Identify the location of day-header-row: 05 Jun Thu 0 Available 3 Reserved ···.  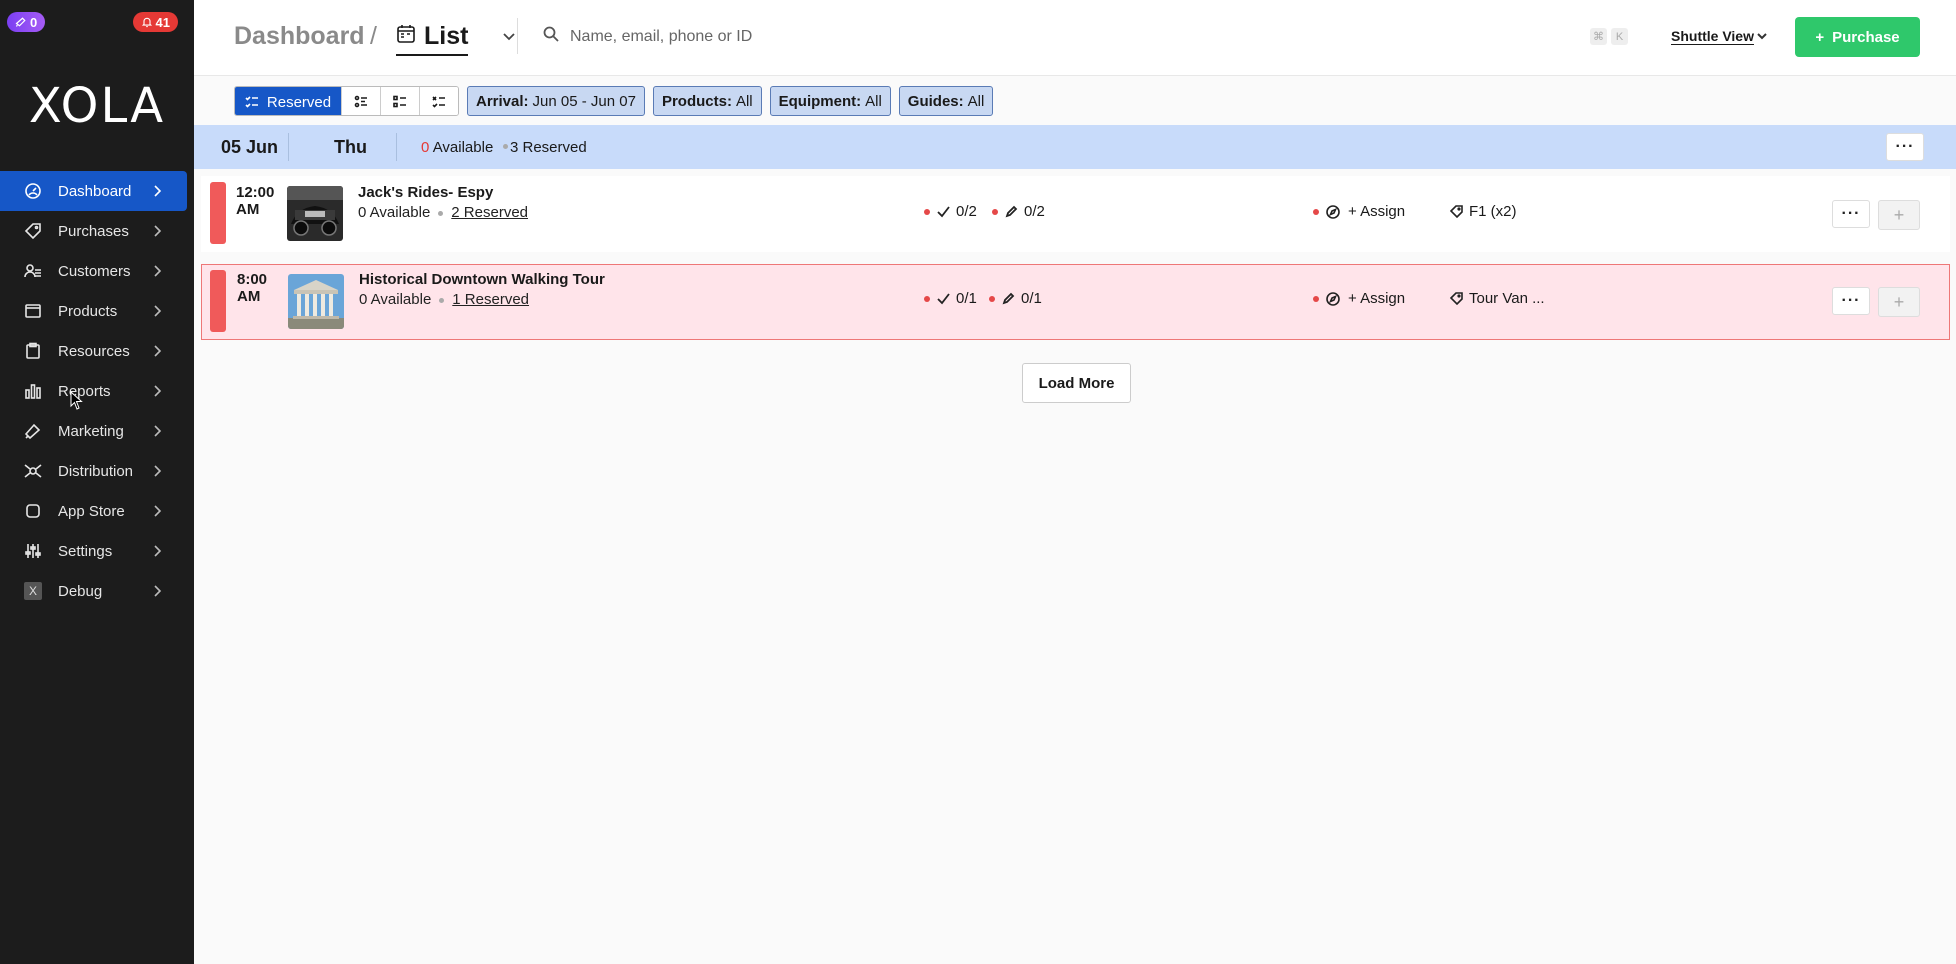
(1075, 147).